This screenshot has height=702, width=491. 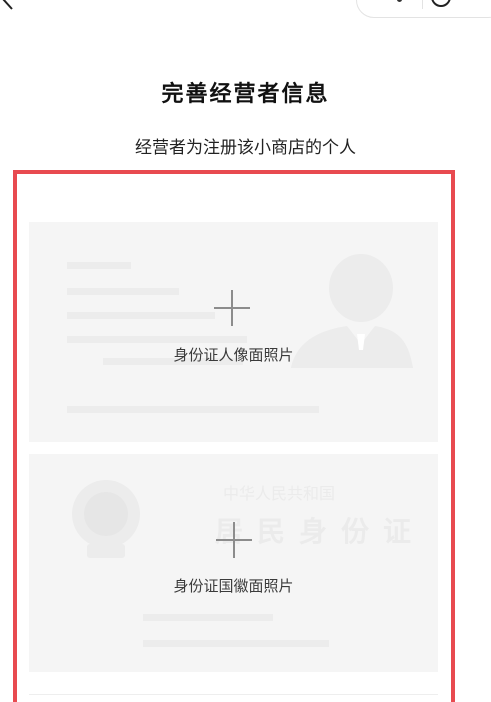 I want to click on mini-program-capsule, so click(x=423, y=9).